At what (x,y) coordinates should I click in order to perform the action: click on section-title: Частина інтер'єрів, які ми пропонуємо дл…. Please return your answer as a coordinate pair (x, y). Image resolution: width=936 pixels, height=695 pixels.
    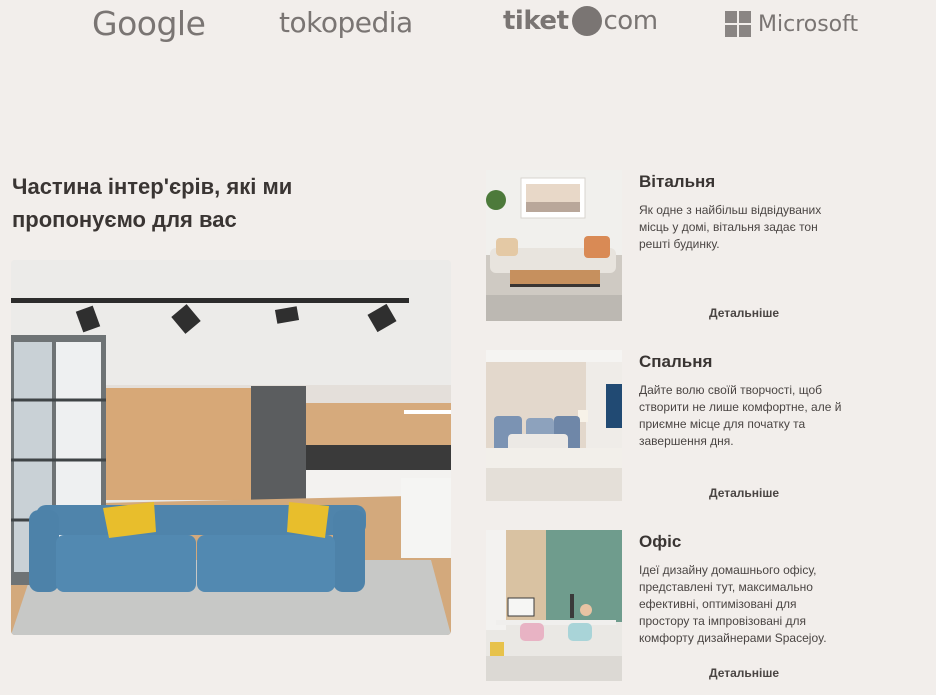
    Looking at the image, I should click on (152, 203).